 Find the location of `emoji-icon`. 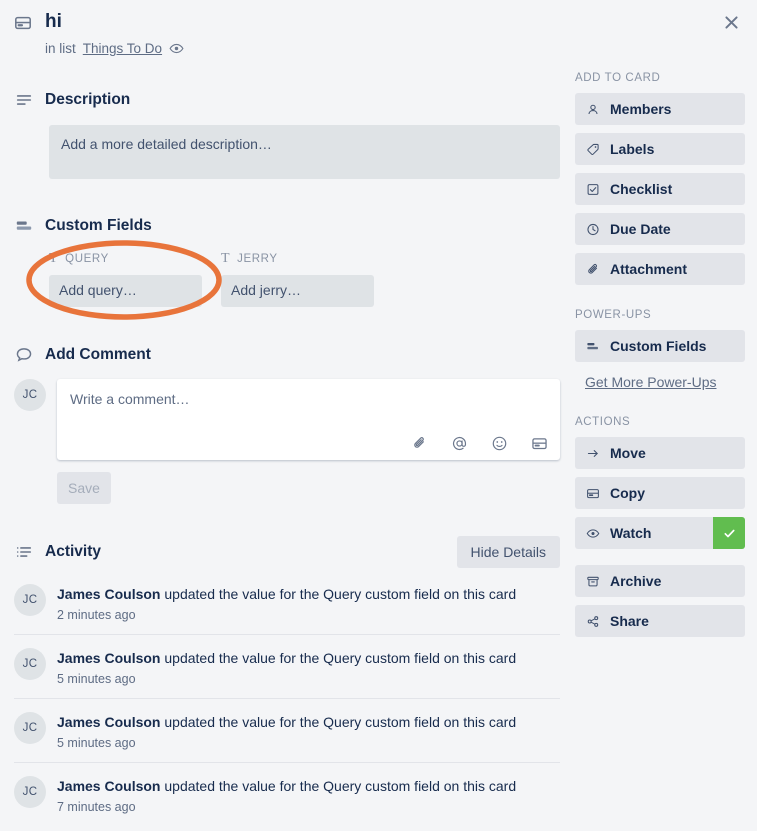

emoji-icon is located at coordinates (499, 443).